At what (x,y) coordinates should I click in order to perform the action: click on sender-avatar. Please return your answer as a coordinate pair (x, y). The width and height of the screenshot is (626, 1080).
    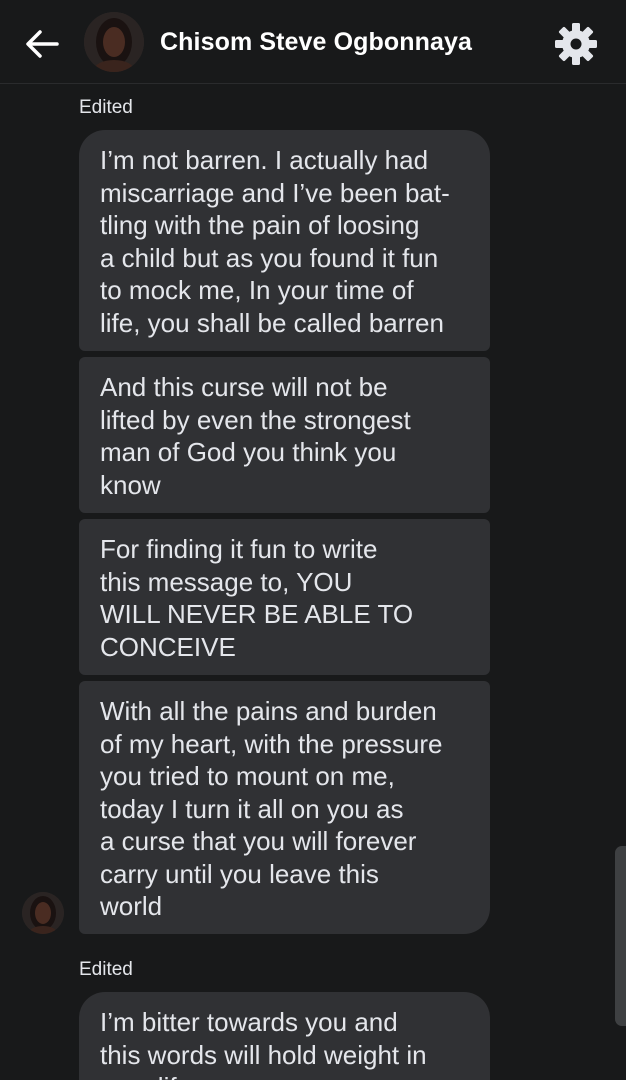
    Looking at the image, I should click on (43, 913).